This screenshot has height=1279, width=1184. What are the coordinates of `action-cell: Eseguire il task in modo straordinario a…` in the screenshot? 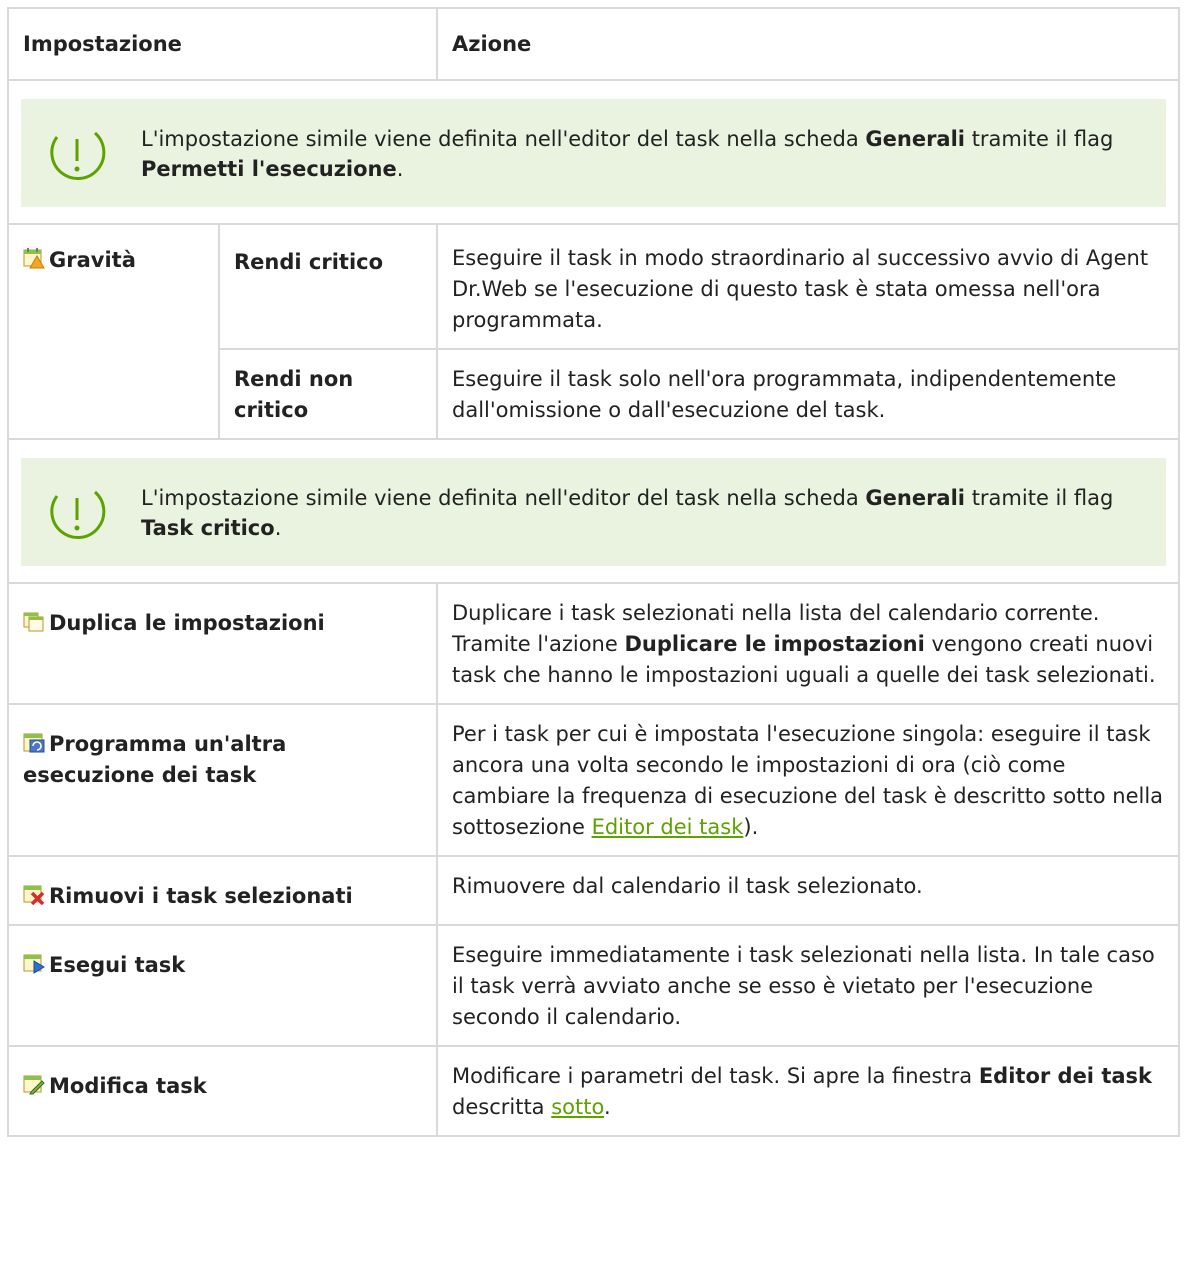 It's located at (808, 286).